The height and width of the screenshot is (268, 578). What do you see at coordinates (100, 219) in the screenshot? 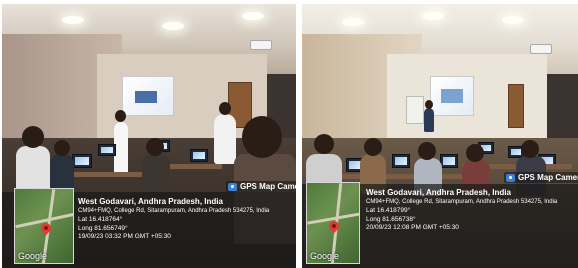
I see `latitude: Lat 16.418764°` at bounding box center [100, 219].